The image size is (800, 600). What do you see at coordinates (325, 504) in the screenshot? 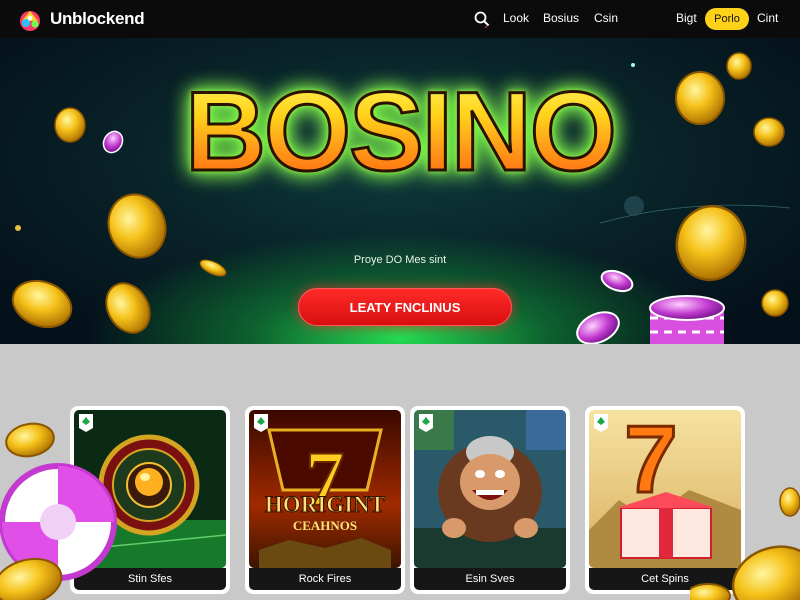
I see `svg-text: HORIGINT` at bounding box center [325, 504].